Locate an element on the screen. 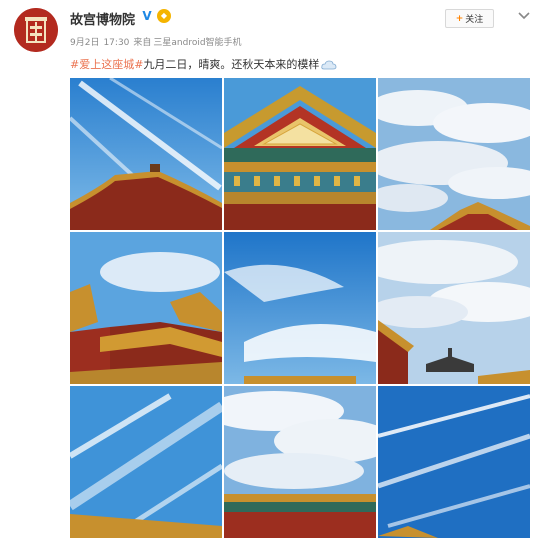 The width and height of the screenshot is (550, 538). hashtag-link: #爱上这座城# is located at coordinates (106, 64).